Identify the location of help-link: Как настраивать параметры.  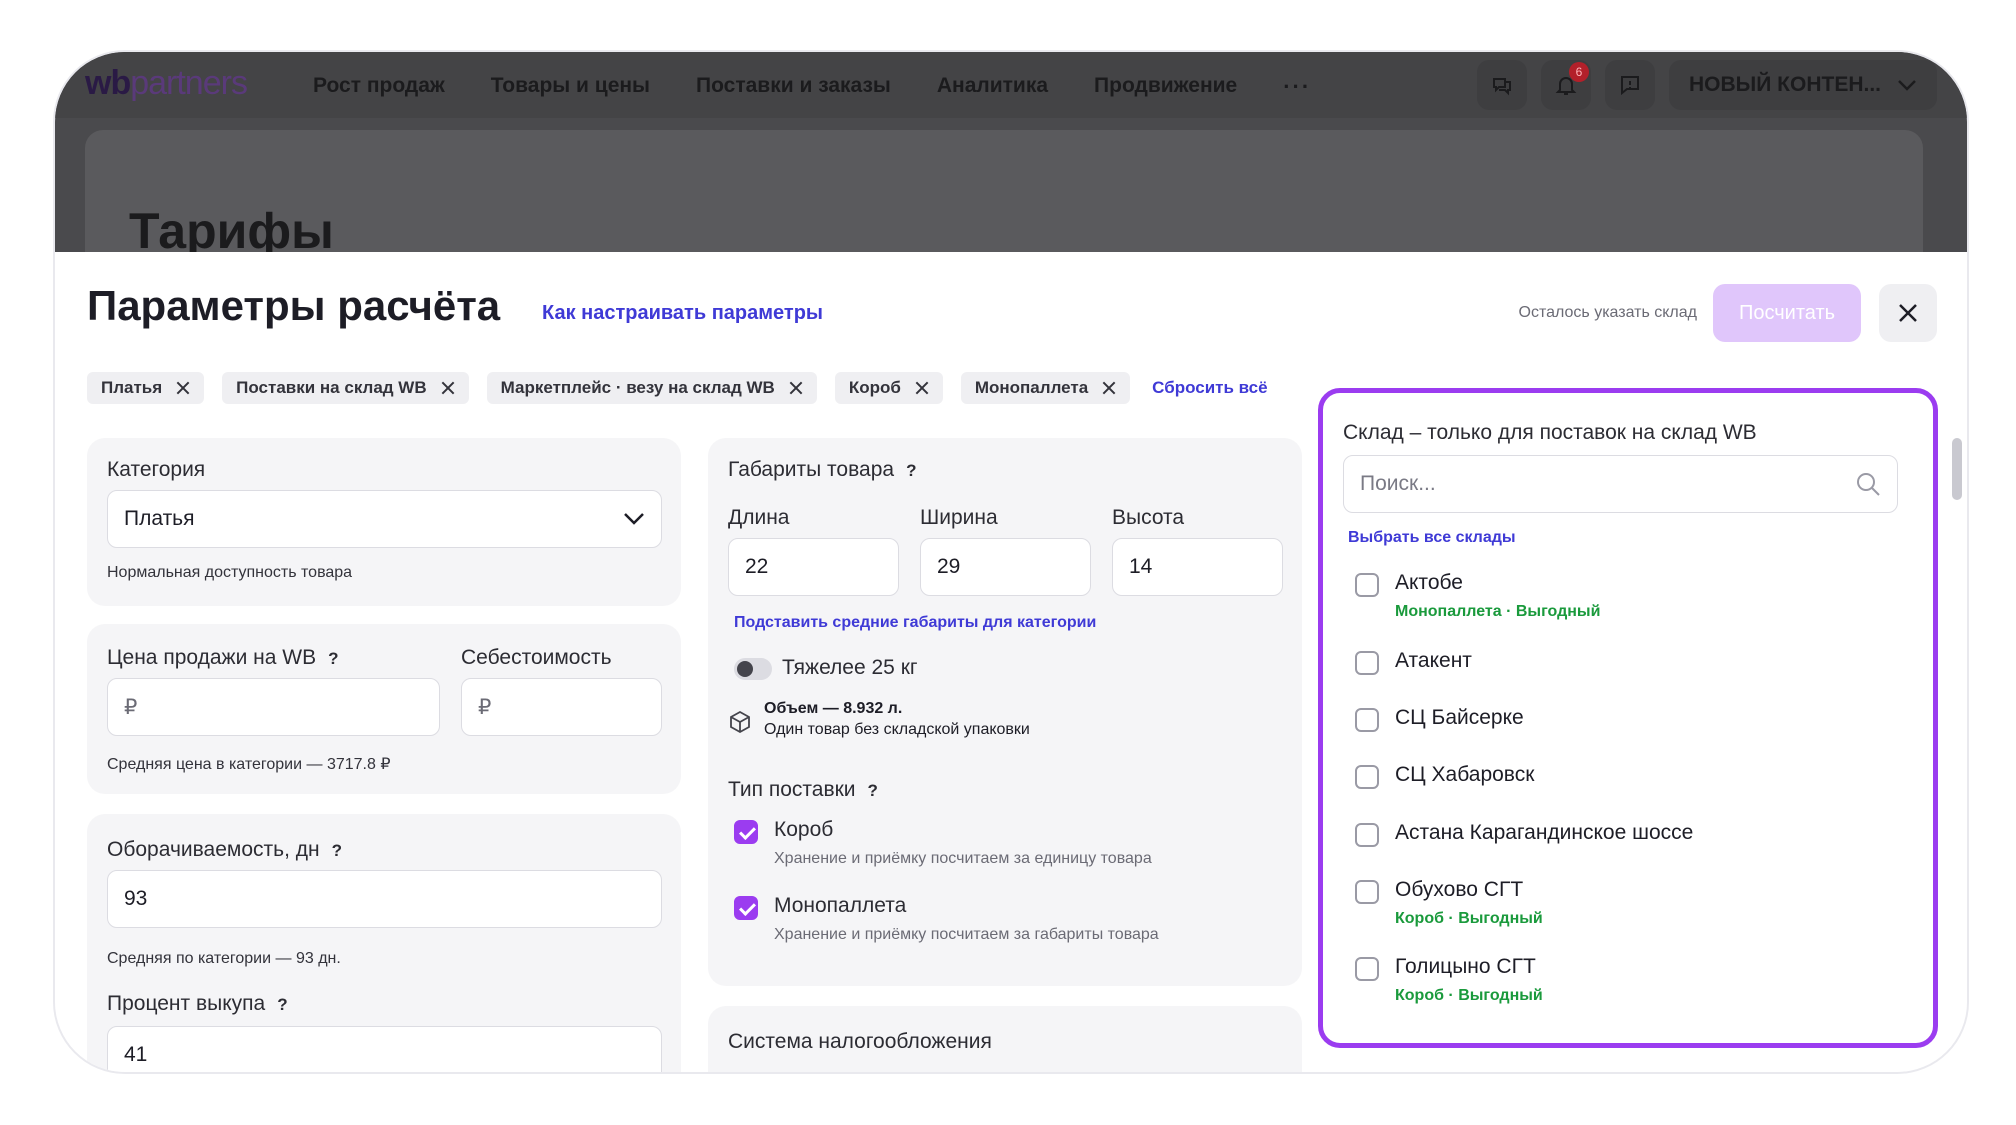
(682, 313).